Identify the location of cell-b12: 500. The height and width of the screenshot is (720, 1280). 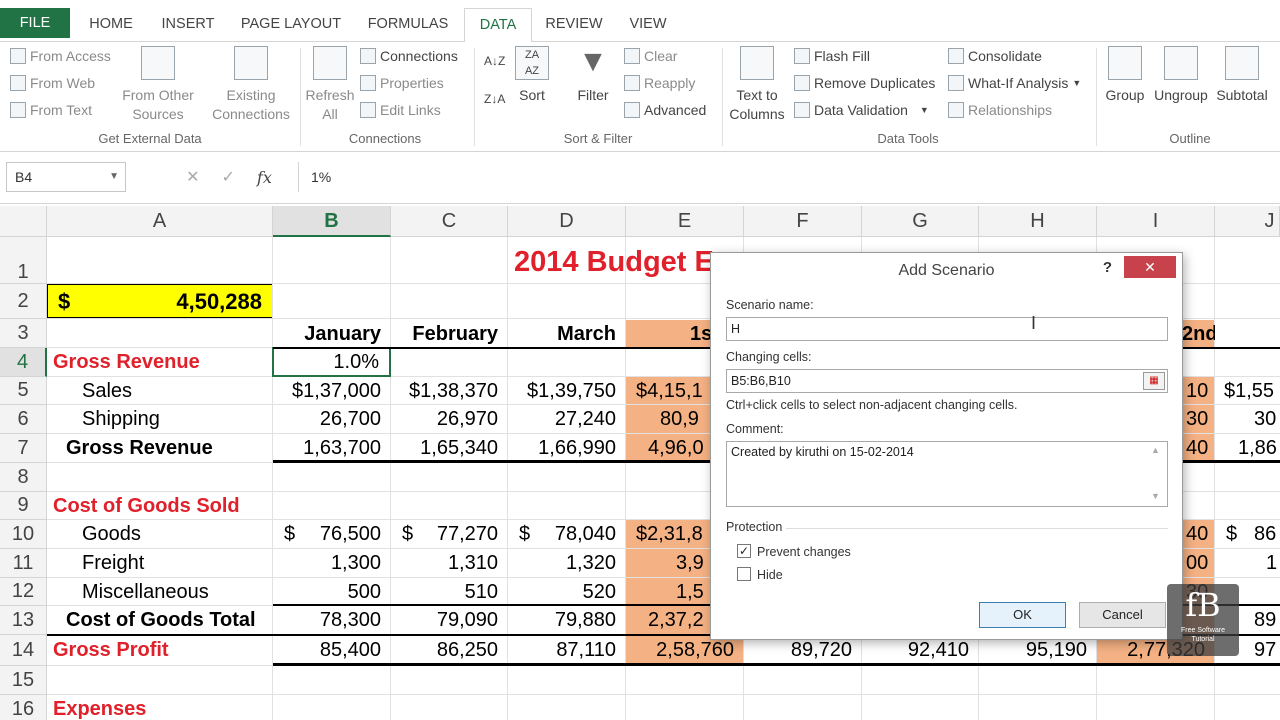
(332, 592).